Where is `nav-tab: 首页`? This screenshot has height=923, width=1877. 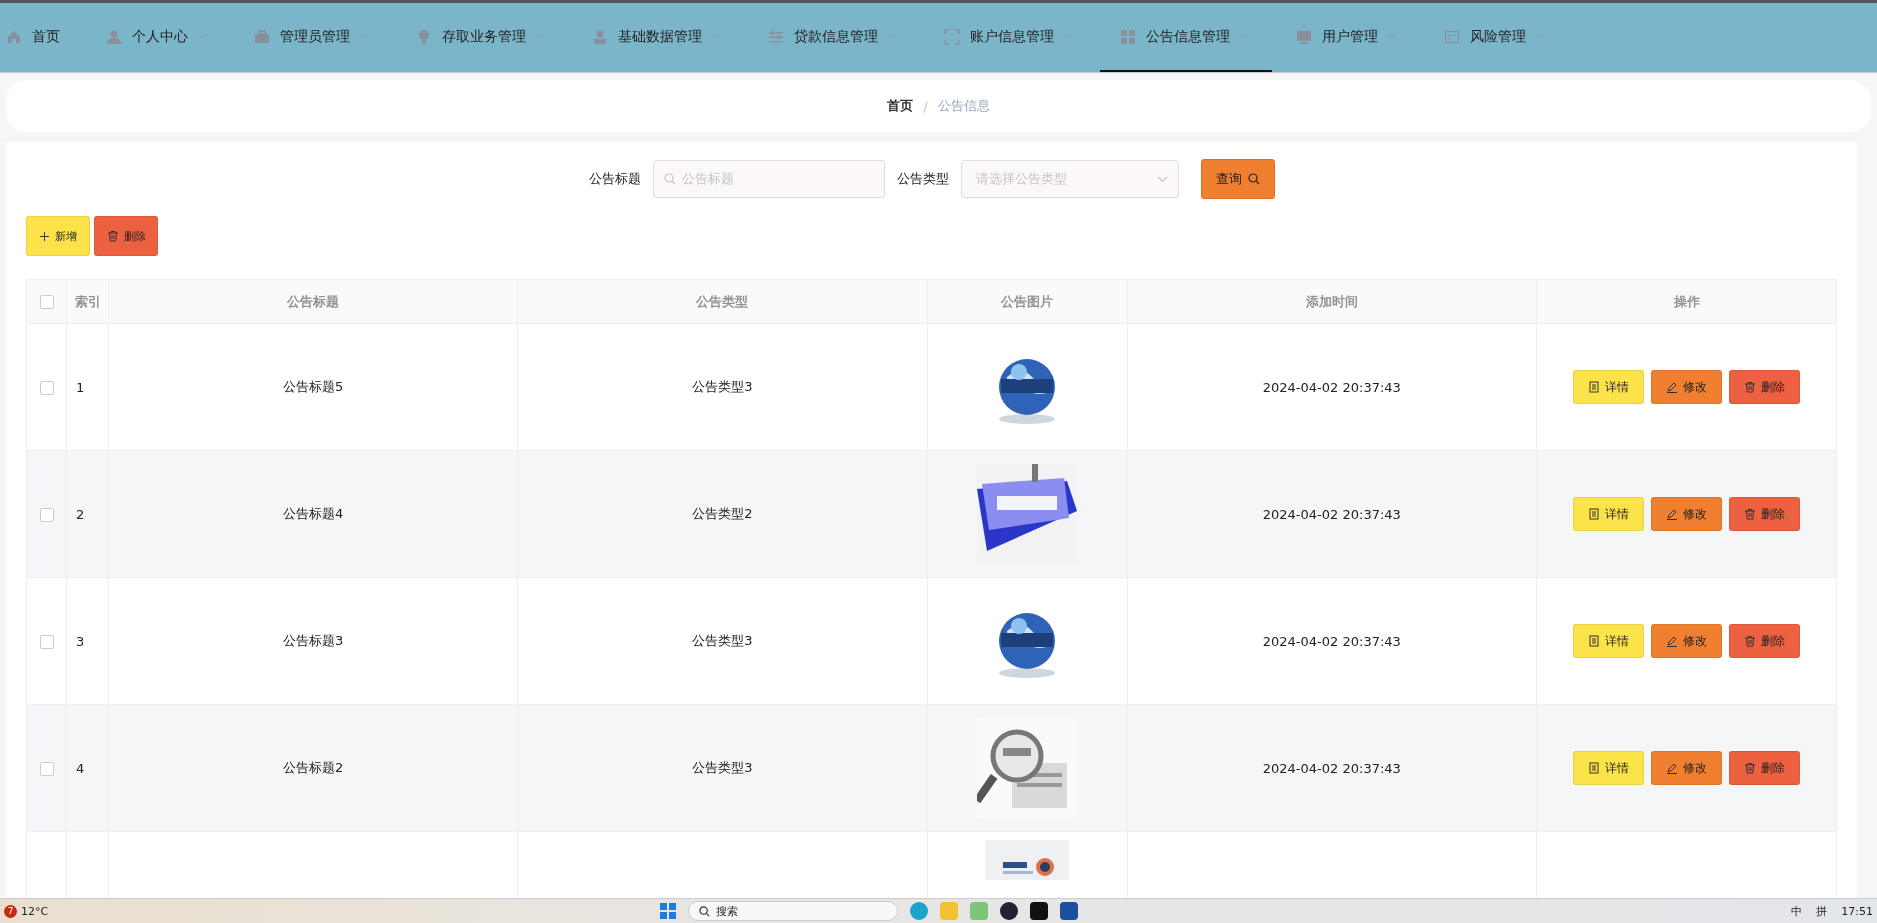 nav-tab: 首页 is located at coordinates (41, 37).